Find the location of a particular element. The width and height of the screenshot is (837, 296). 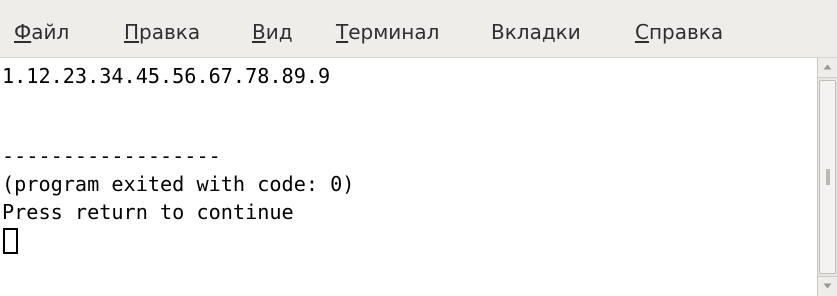

arrow-down-icon is located at coordinates (827, 286).